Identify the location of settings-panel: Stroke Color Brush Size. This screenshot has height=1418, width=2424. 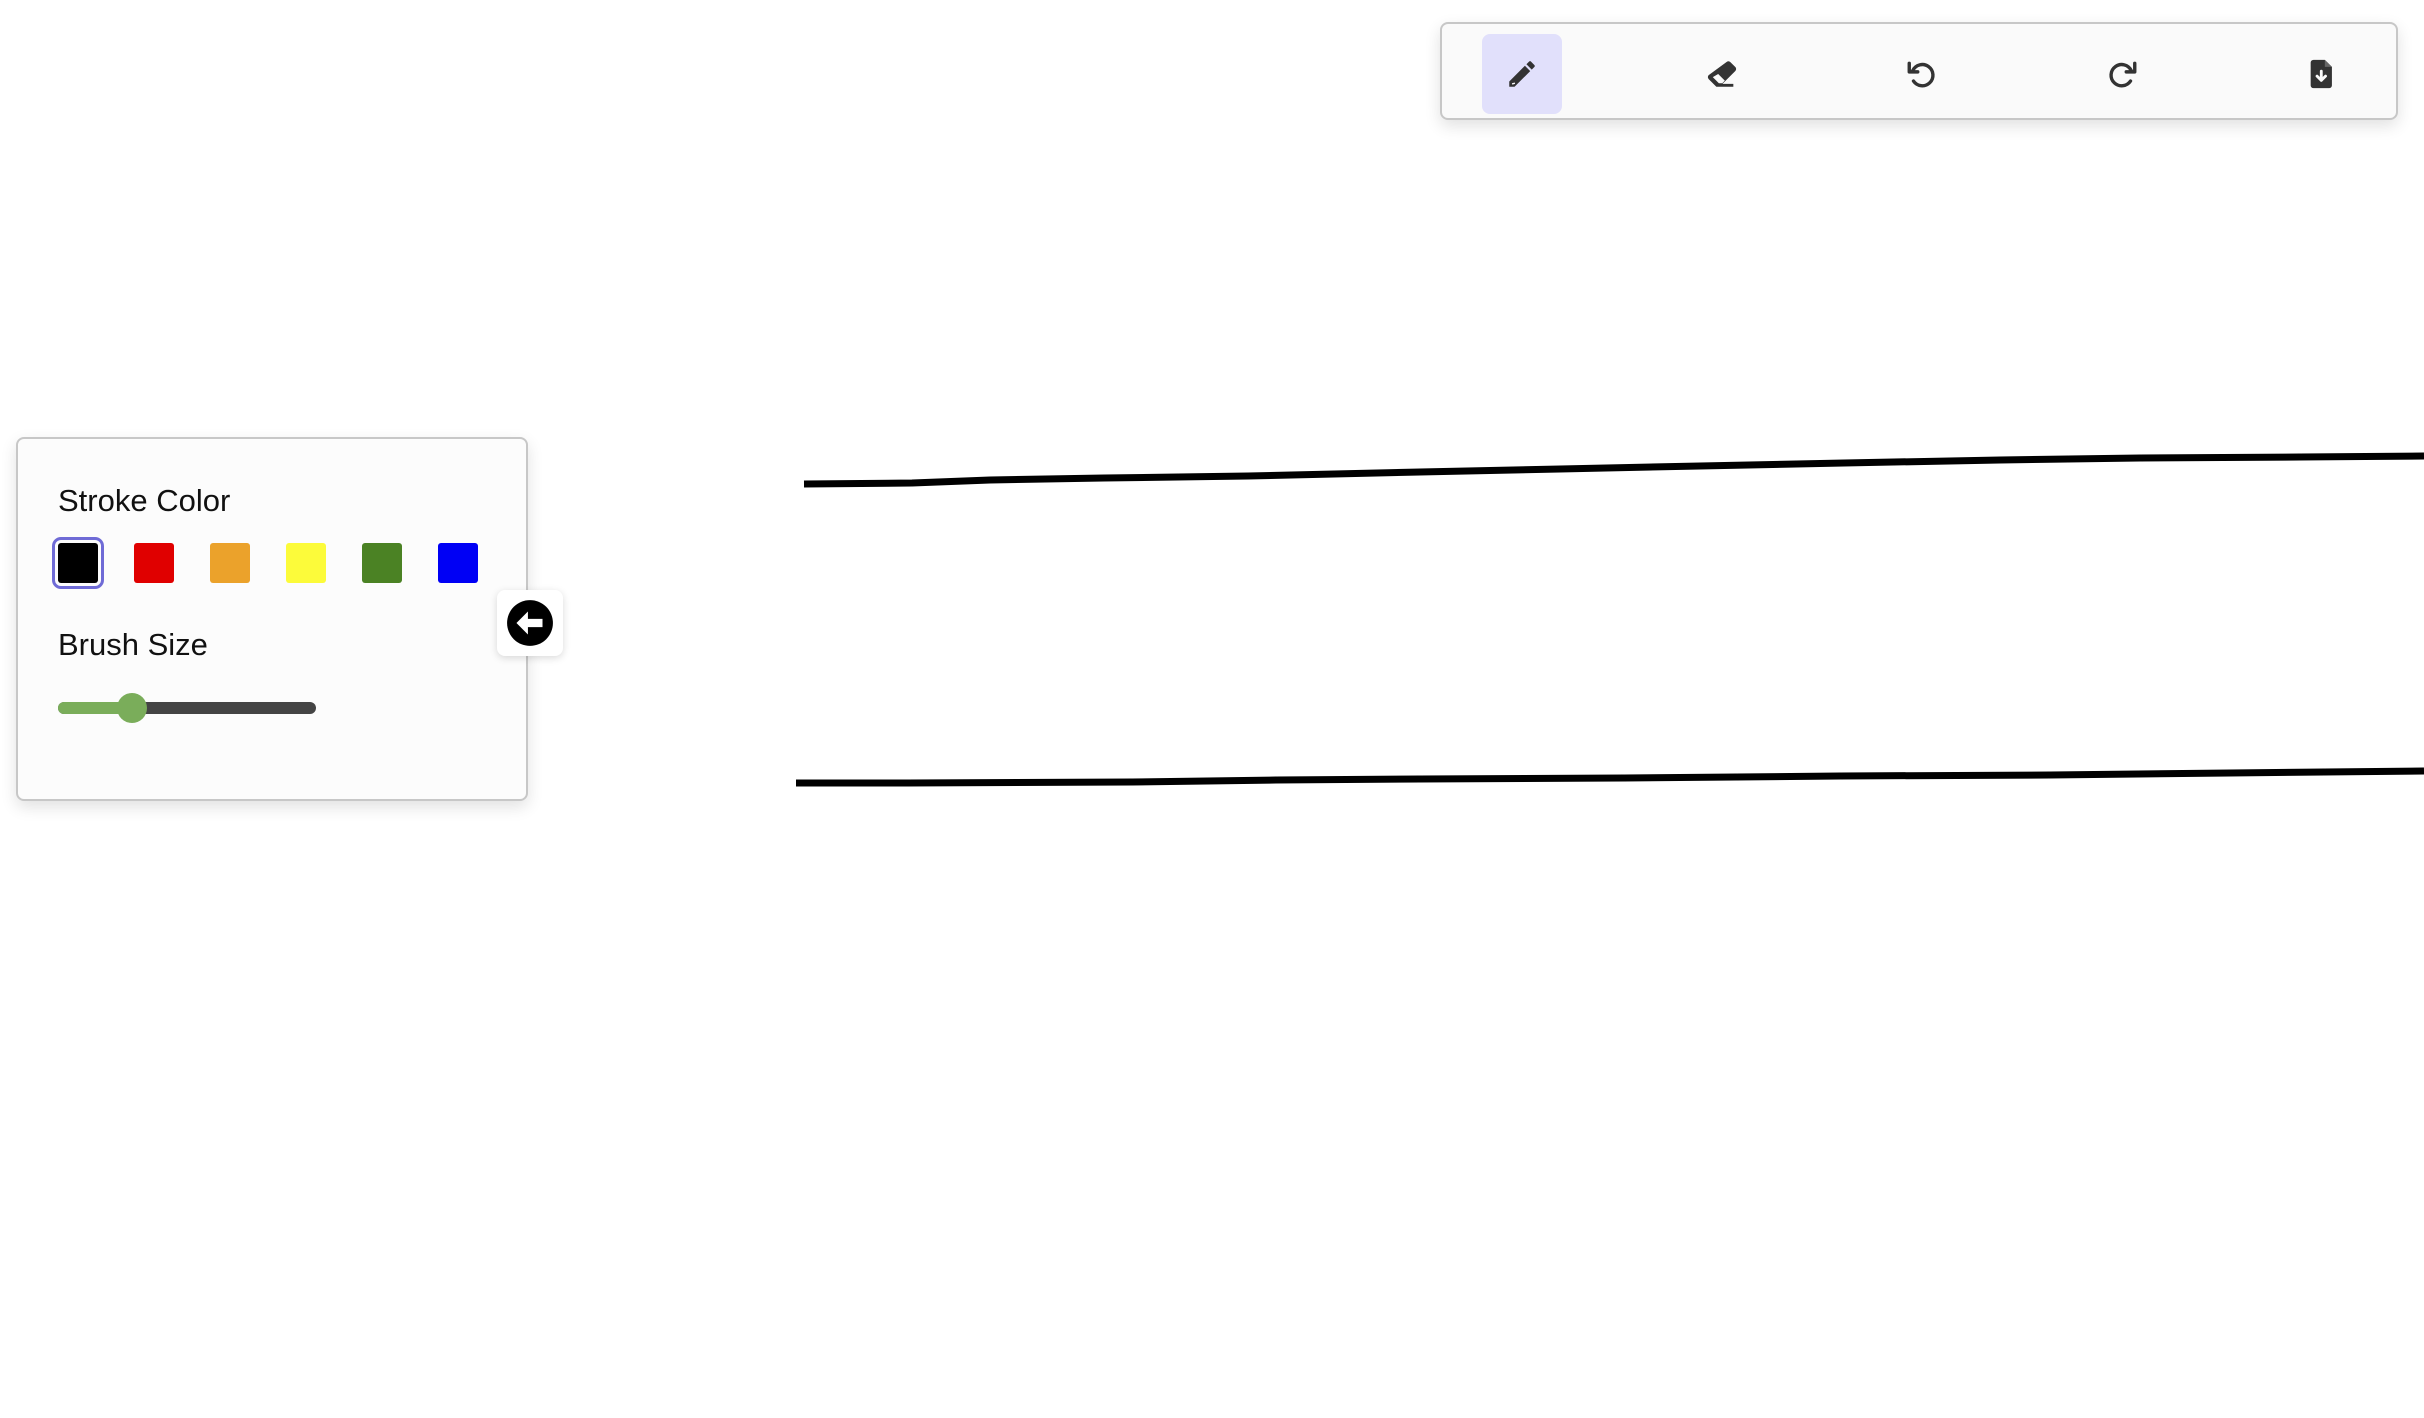
(272, 619).